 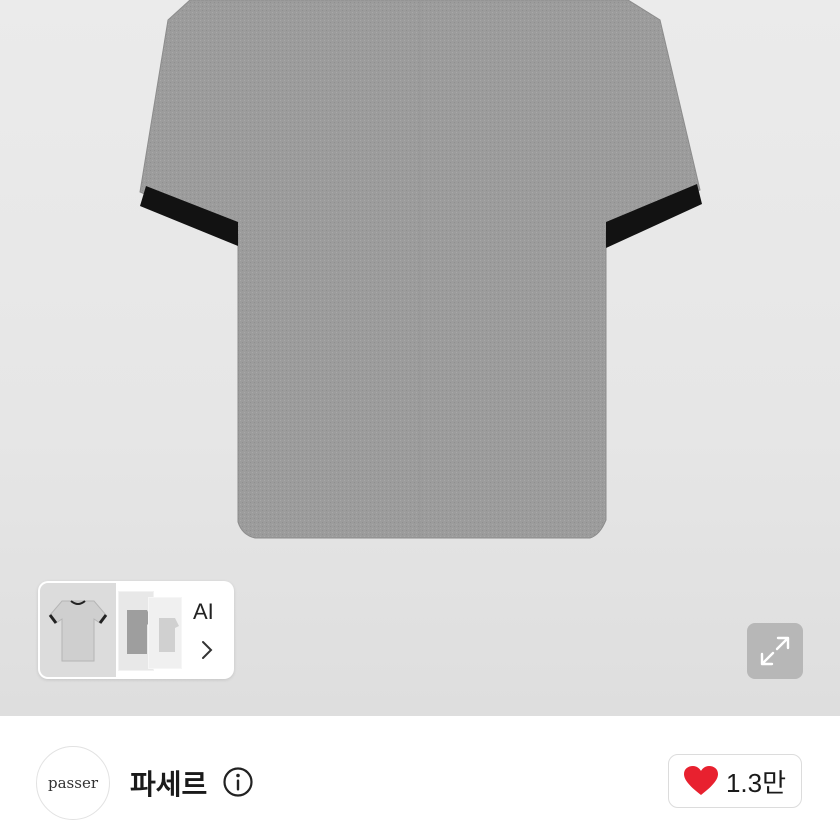 I want to click on ai-similar-products-card: AI, so click(x=136, y=630).